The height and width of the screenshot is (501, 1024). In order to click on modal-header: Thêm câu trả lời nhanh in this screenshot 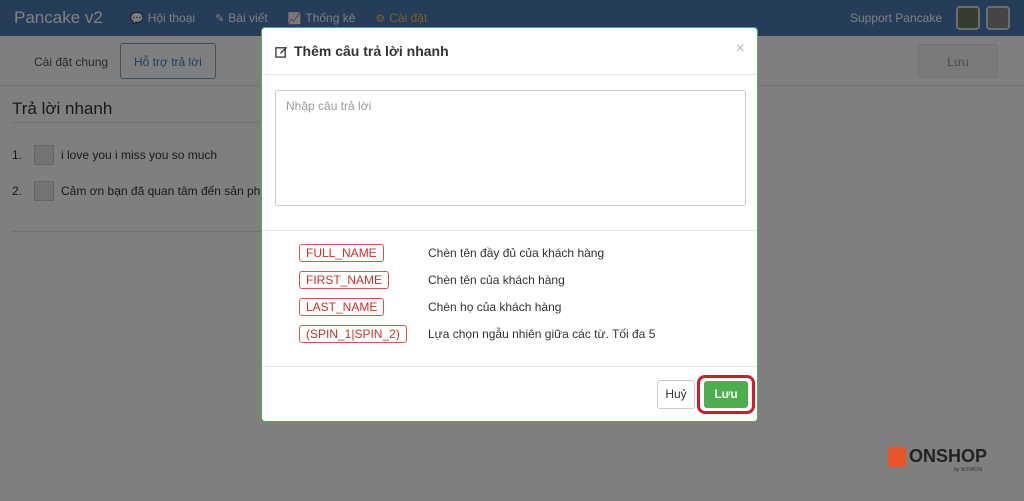, I will do `click(509, 51)`.